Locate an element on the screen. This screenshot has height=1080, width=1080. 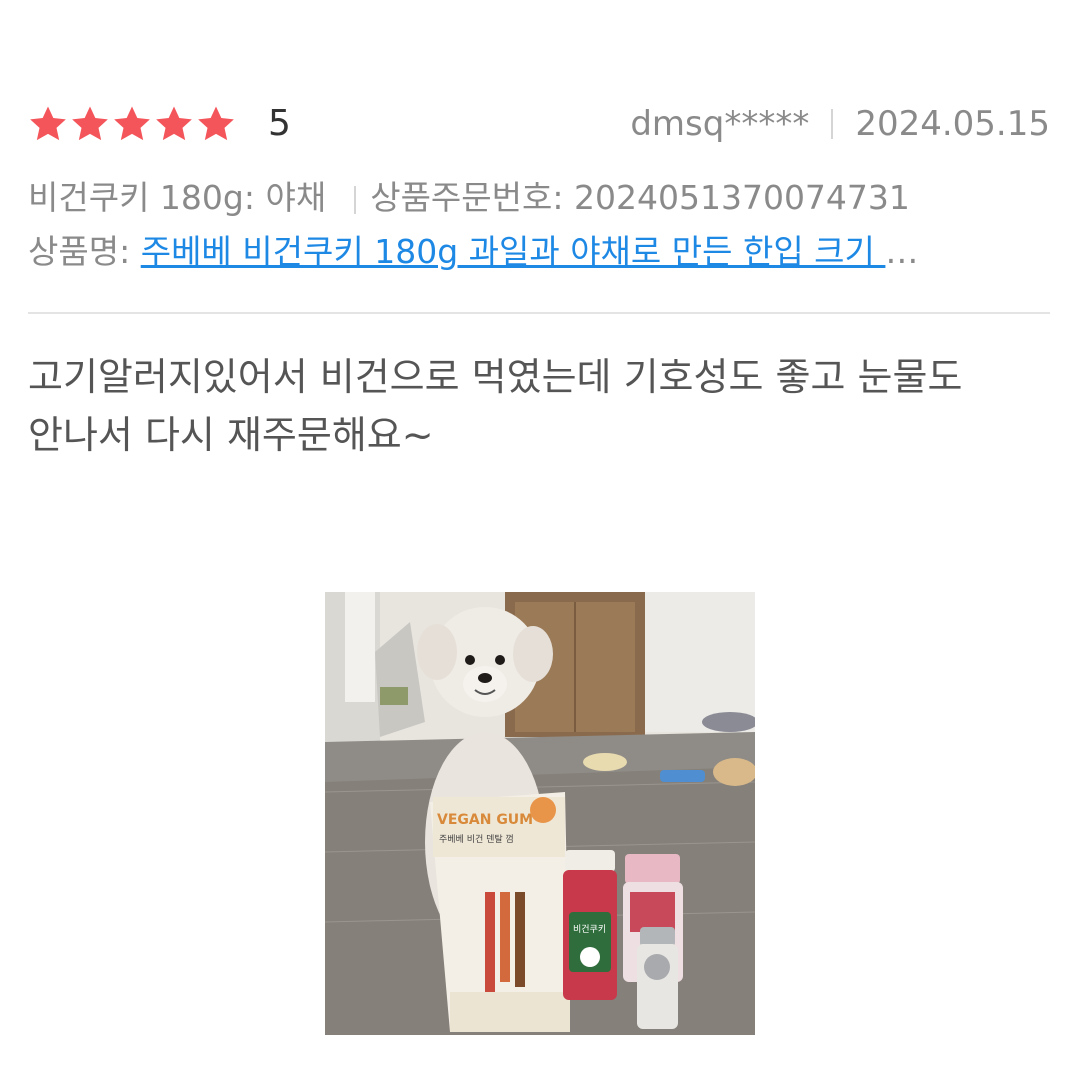
product-name-link: 주베베 비건쿠키 180g 과일과 야채로 만든 한입 크기 is located at coordinates (513, 251).